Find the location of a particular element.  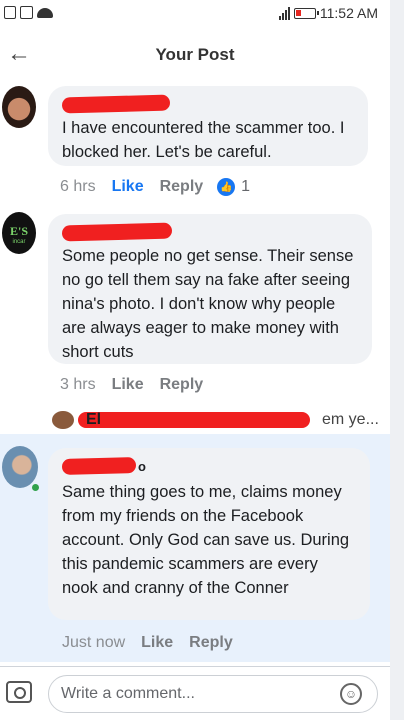

status-bar: 11:52 AM is located at coordinates (202, 14).